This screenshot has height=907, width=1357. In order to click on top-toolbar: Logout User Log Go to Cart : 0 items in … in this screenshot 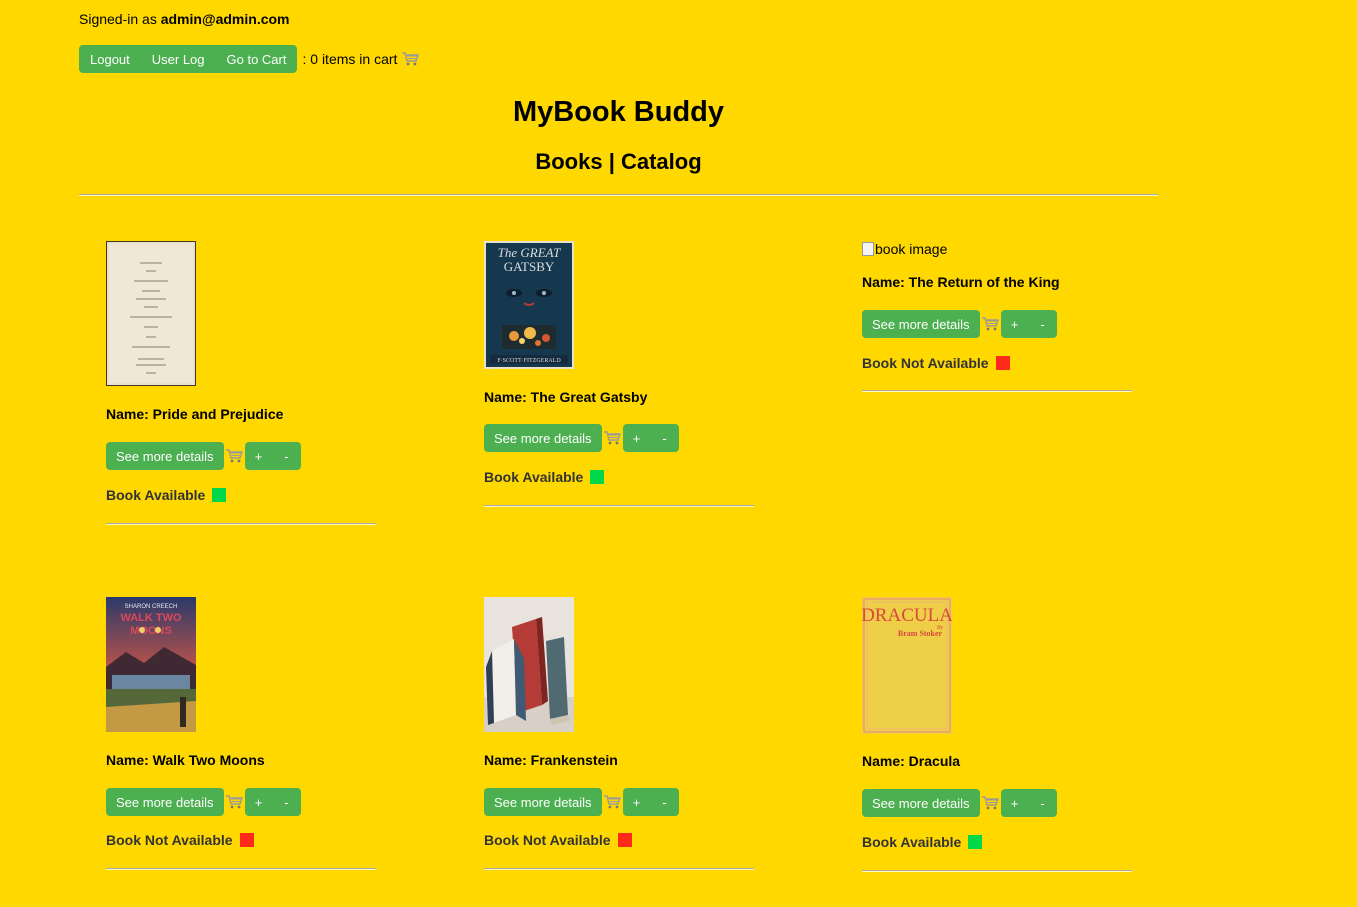, I will do `click(249, 59)`.